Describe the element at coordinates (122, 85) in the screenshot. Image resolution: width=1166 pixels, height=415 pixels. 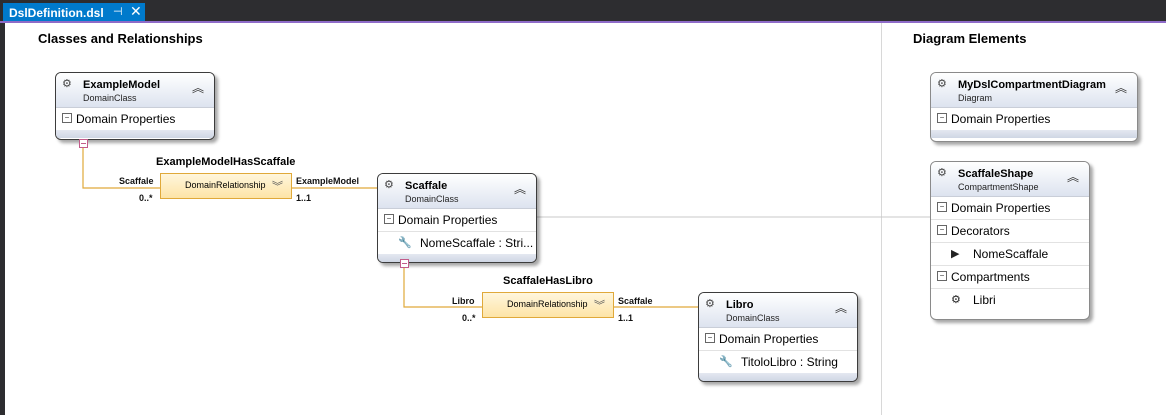
I see `class-name: ExampleModel` at that location.